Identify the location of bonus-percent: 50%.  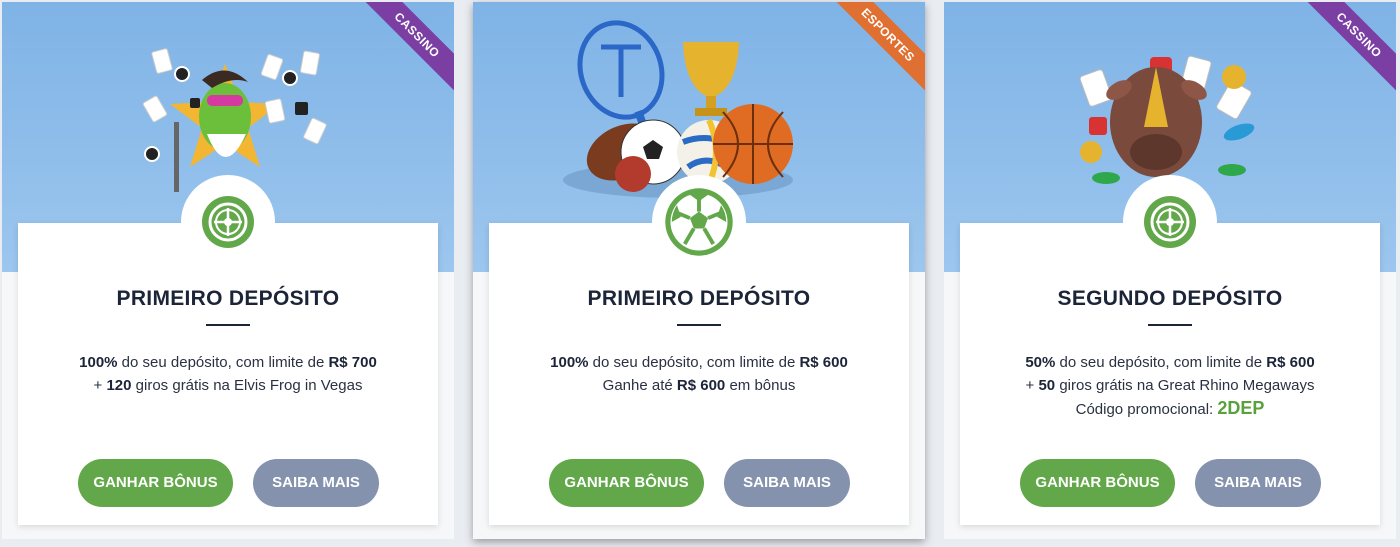
(1040, 362).